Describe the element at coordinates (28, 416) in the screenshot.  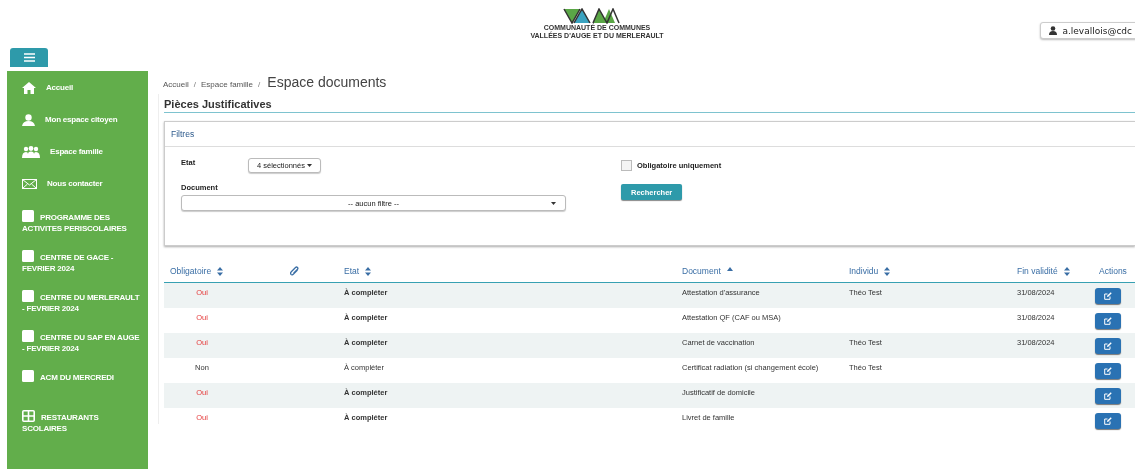
I see `grid-icon` at that location.